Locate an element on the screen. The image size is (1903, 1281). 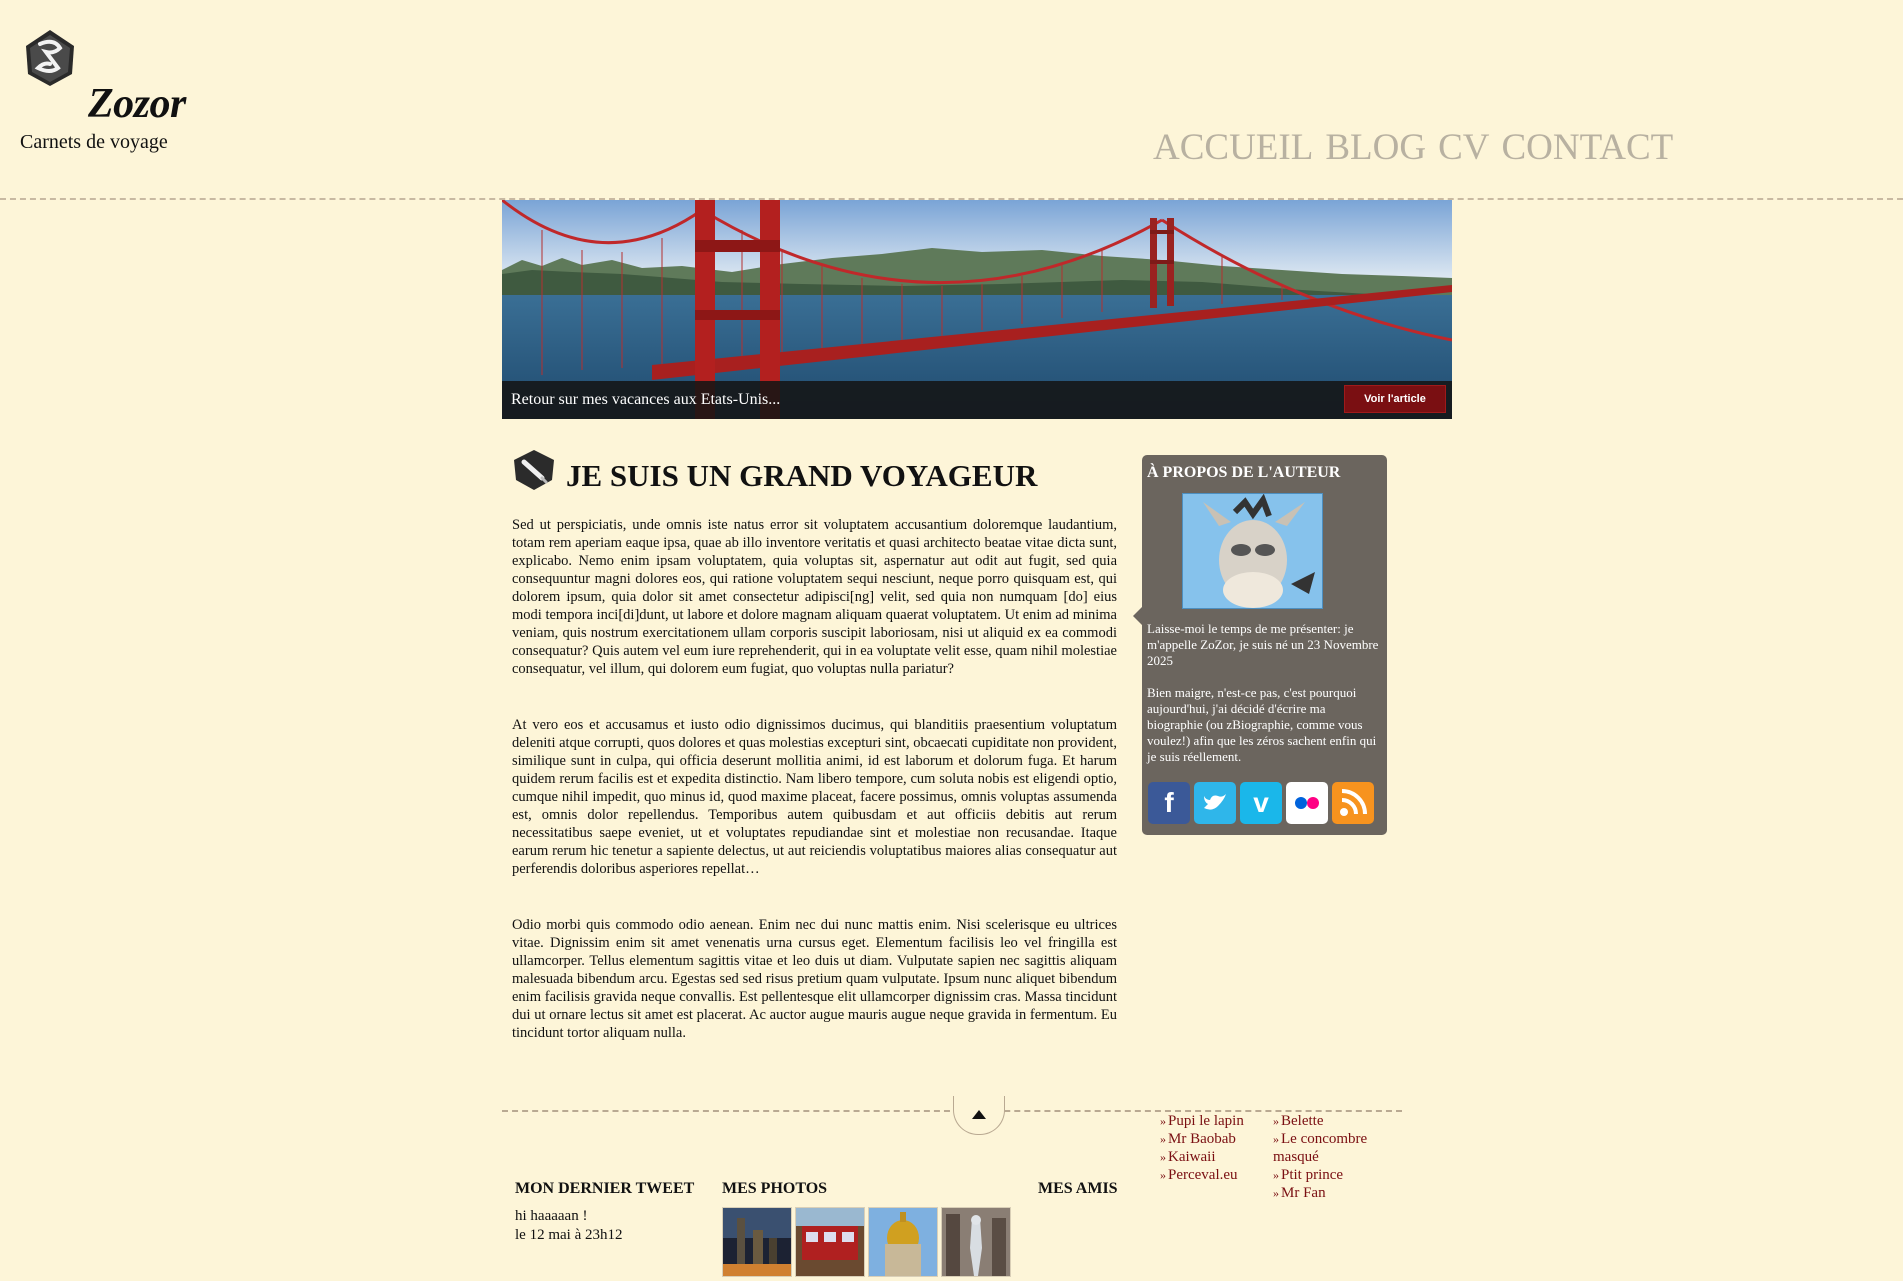
arrow-up-icon is located at coordinates (979, 1114).